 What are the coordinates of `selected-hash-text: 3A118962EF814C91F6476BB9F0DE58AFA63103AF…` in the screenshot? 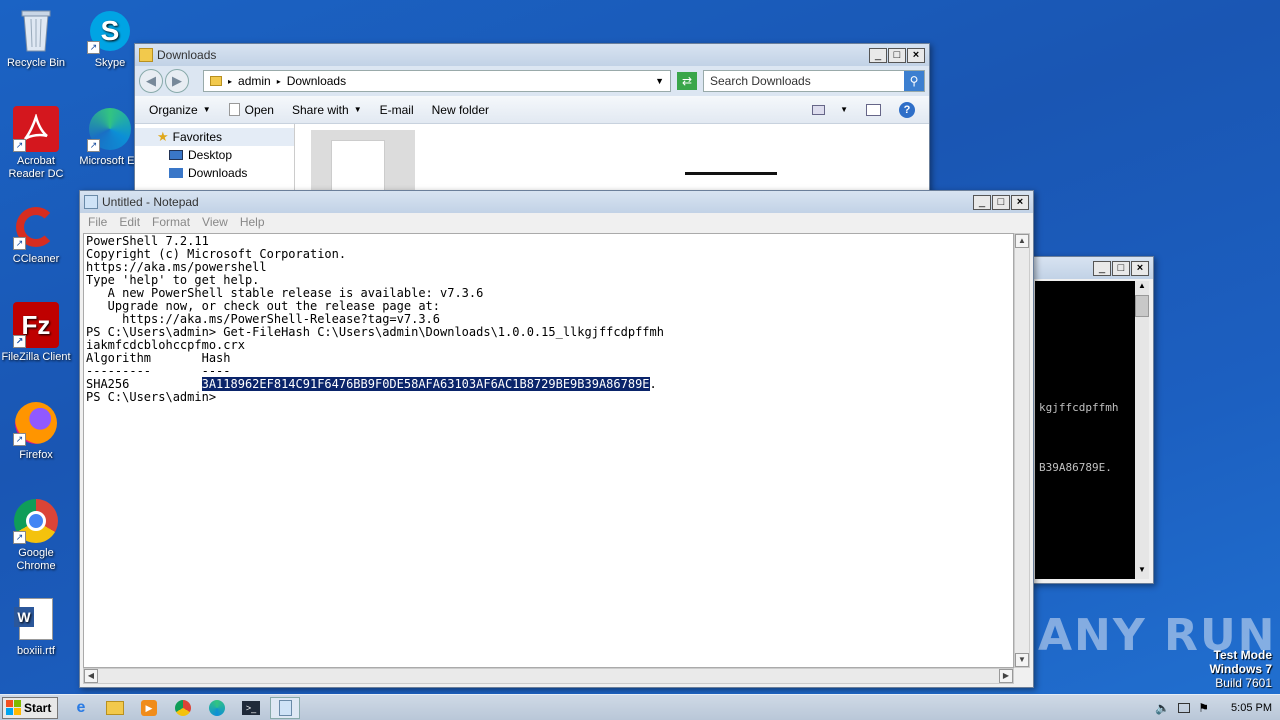 It's located at (425, 384).